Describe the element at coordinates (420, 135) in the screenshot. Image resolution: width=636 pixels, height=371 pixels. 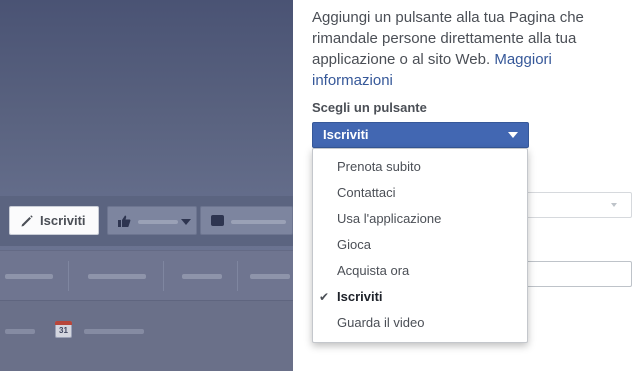
I see `button-type-select: Iscriviti` at that location.